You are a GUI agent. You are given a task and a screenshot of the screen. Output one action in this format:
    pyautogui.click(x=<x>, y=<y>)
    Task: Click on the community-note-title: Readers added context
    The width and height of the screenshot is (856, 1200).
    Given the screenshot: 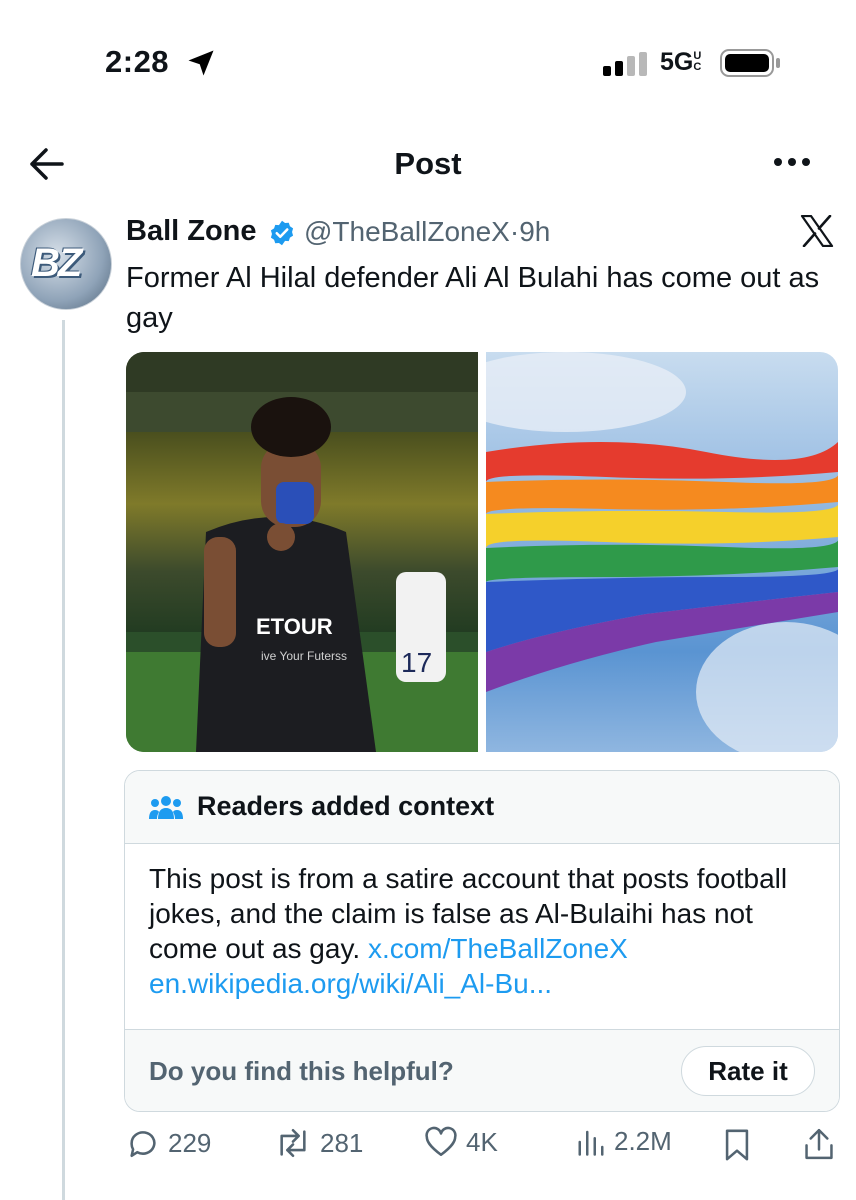 What is the action you would take?
    pyautogui.click(x=346, y=806)
    